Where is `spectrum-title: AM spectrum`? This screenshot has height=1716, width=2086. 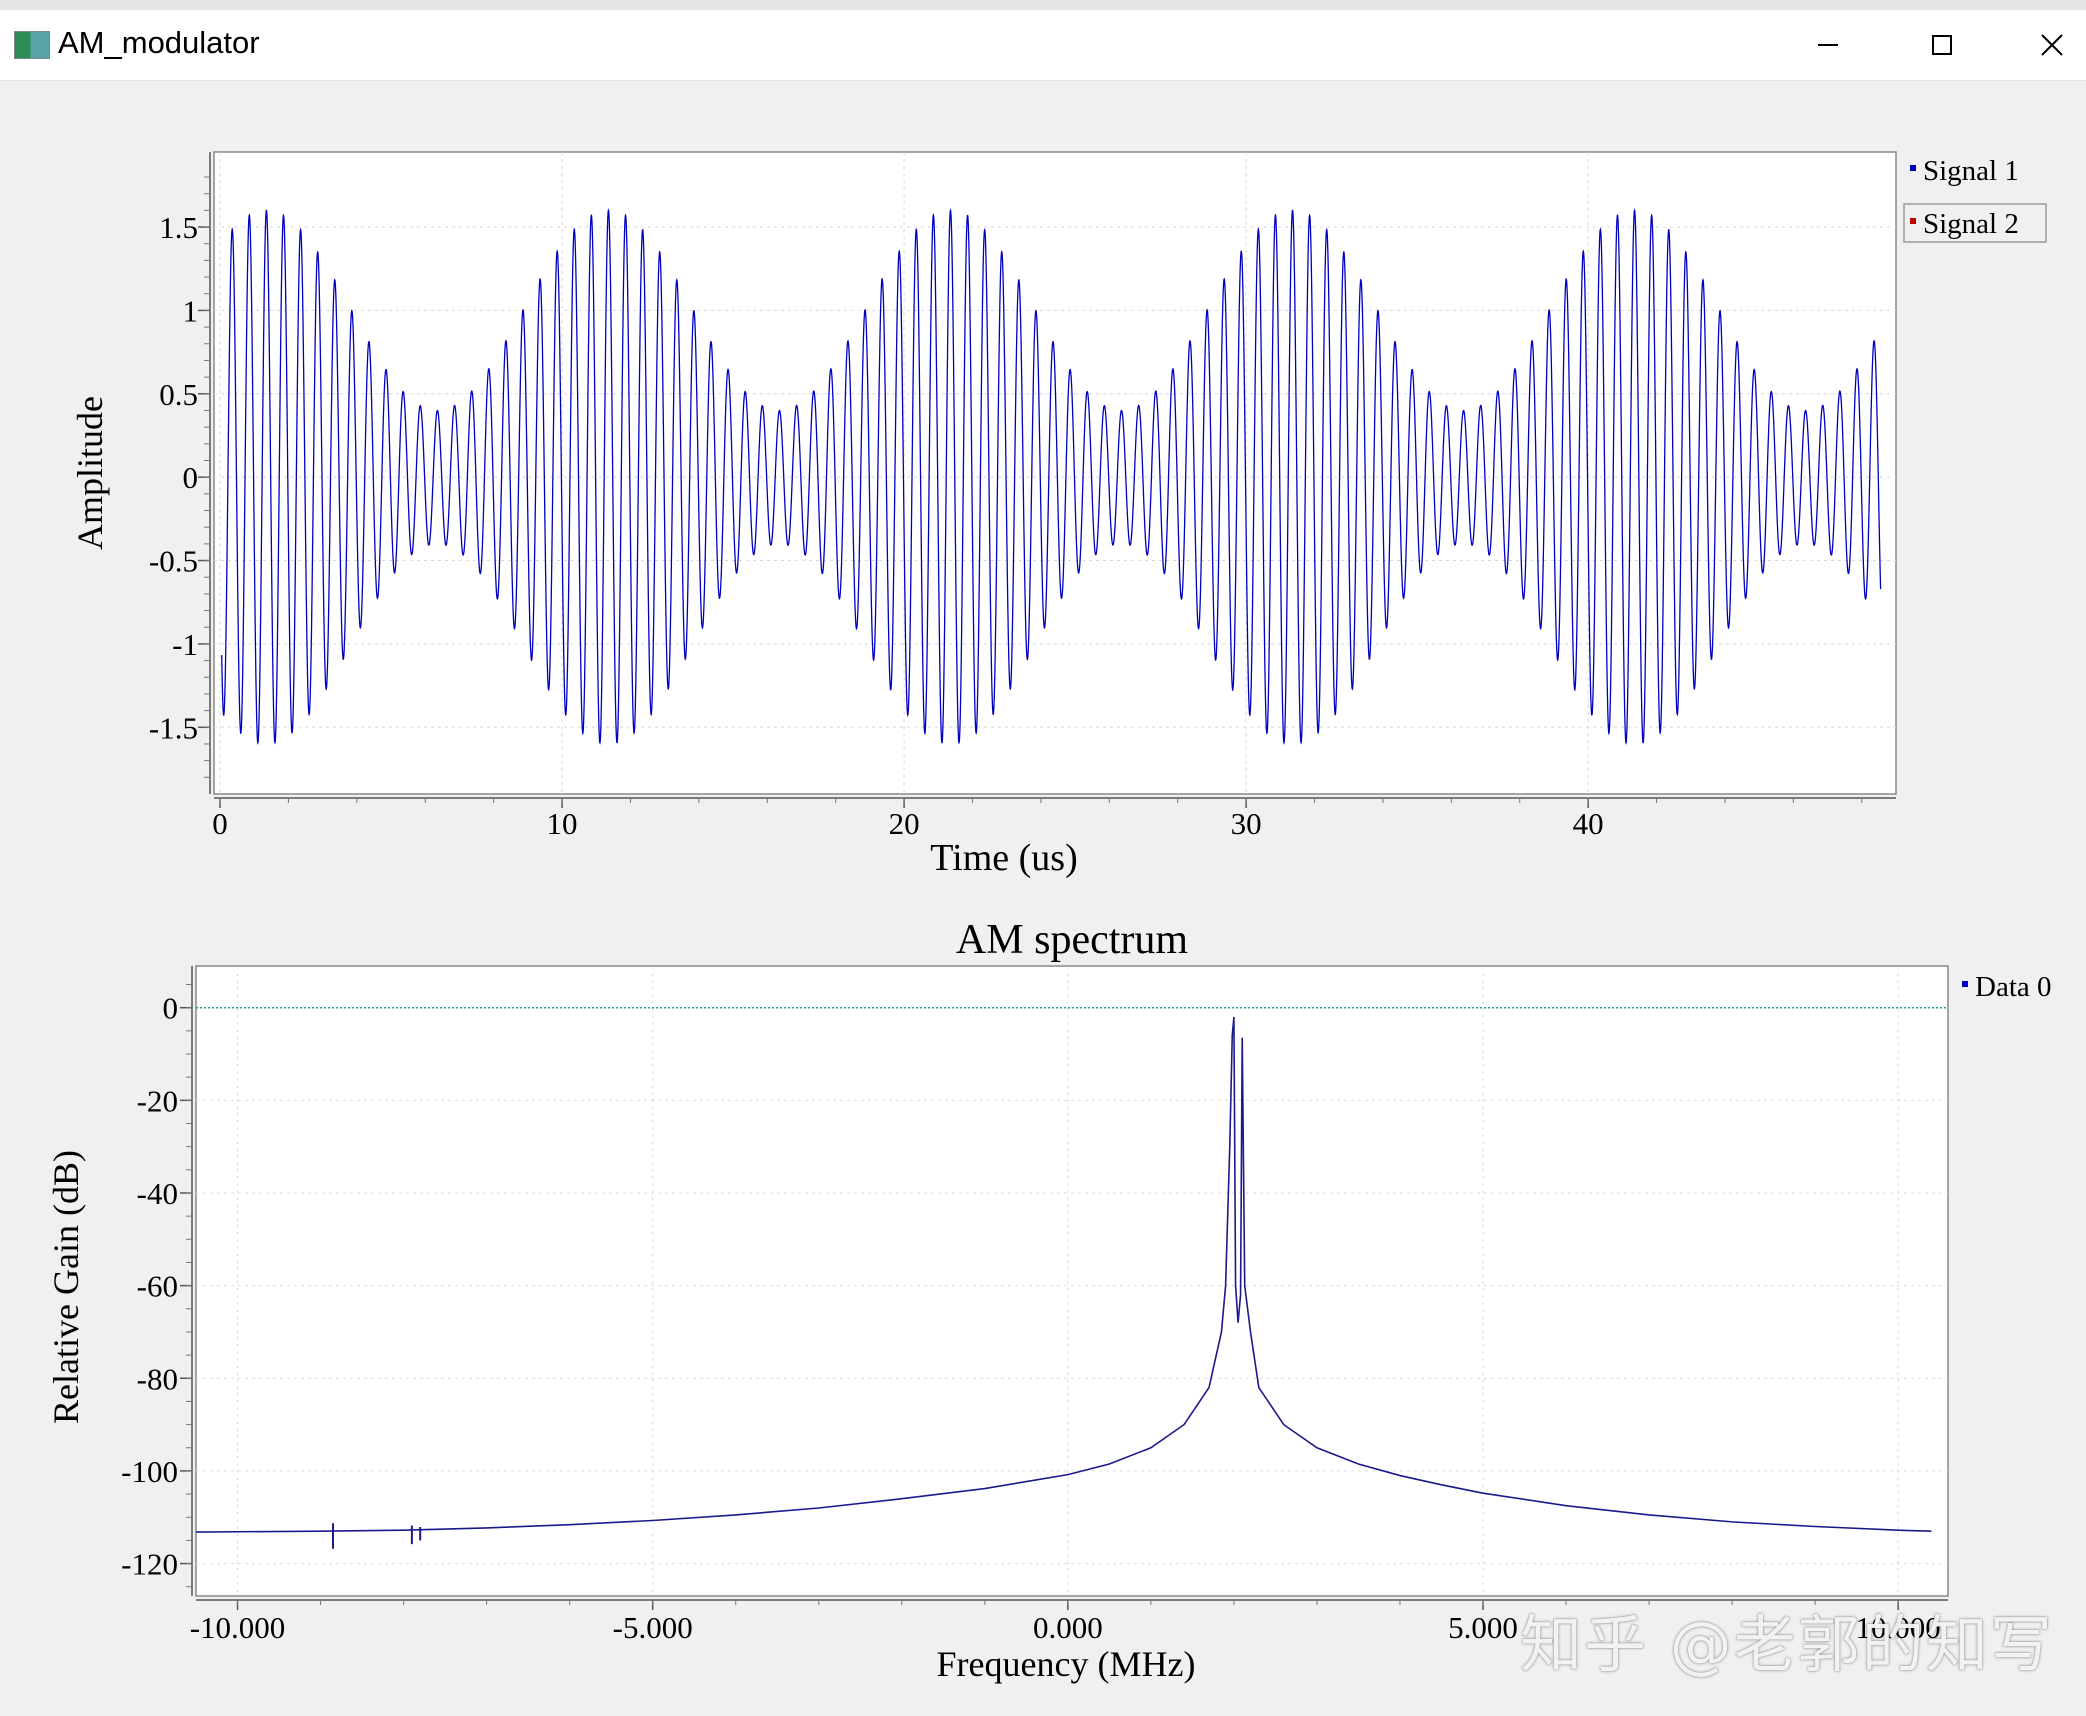 spectrum-title: AM spectrum is located at coordinates (1072, 940).